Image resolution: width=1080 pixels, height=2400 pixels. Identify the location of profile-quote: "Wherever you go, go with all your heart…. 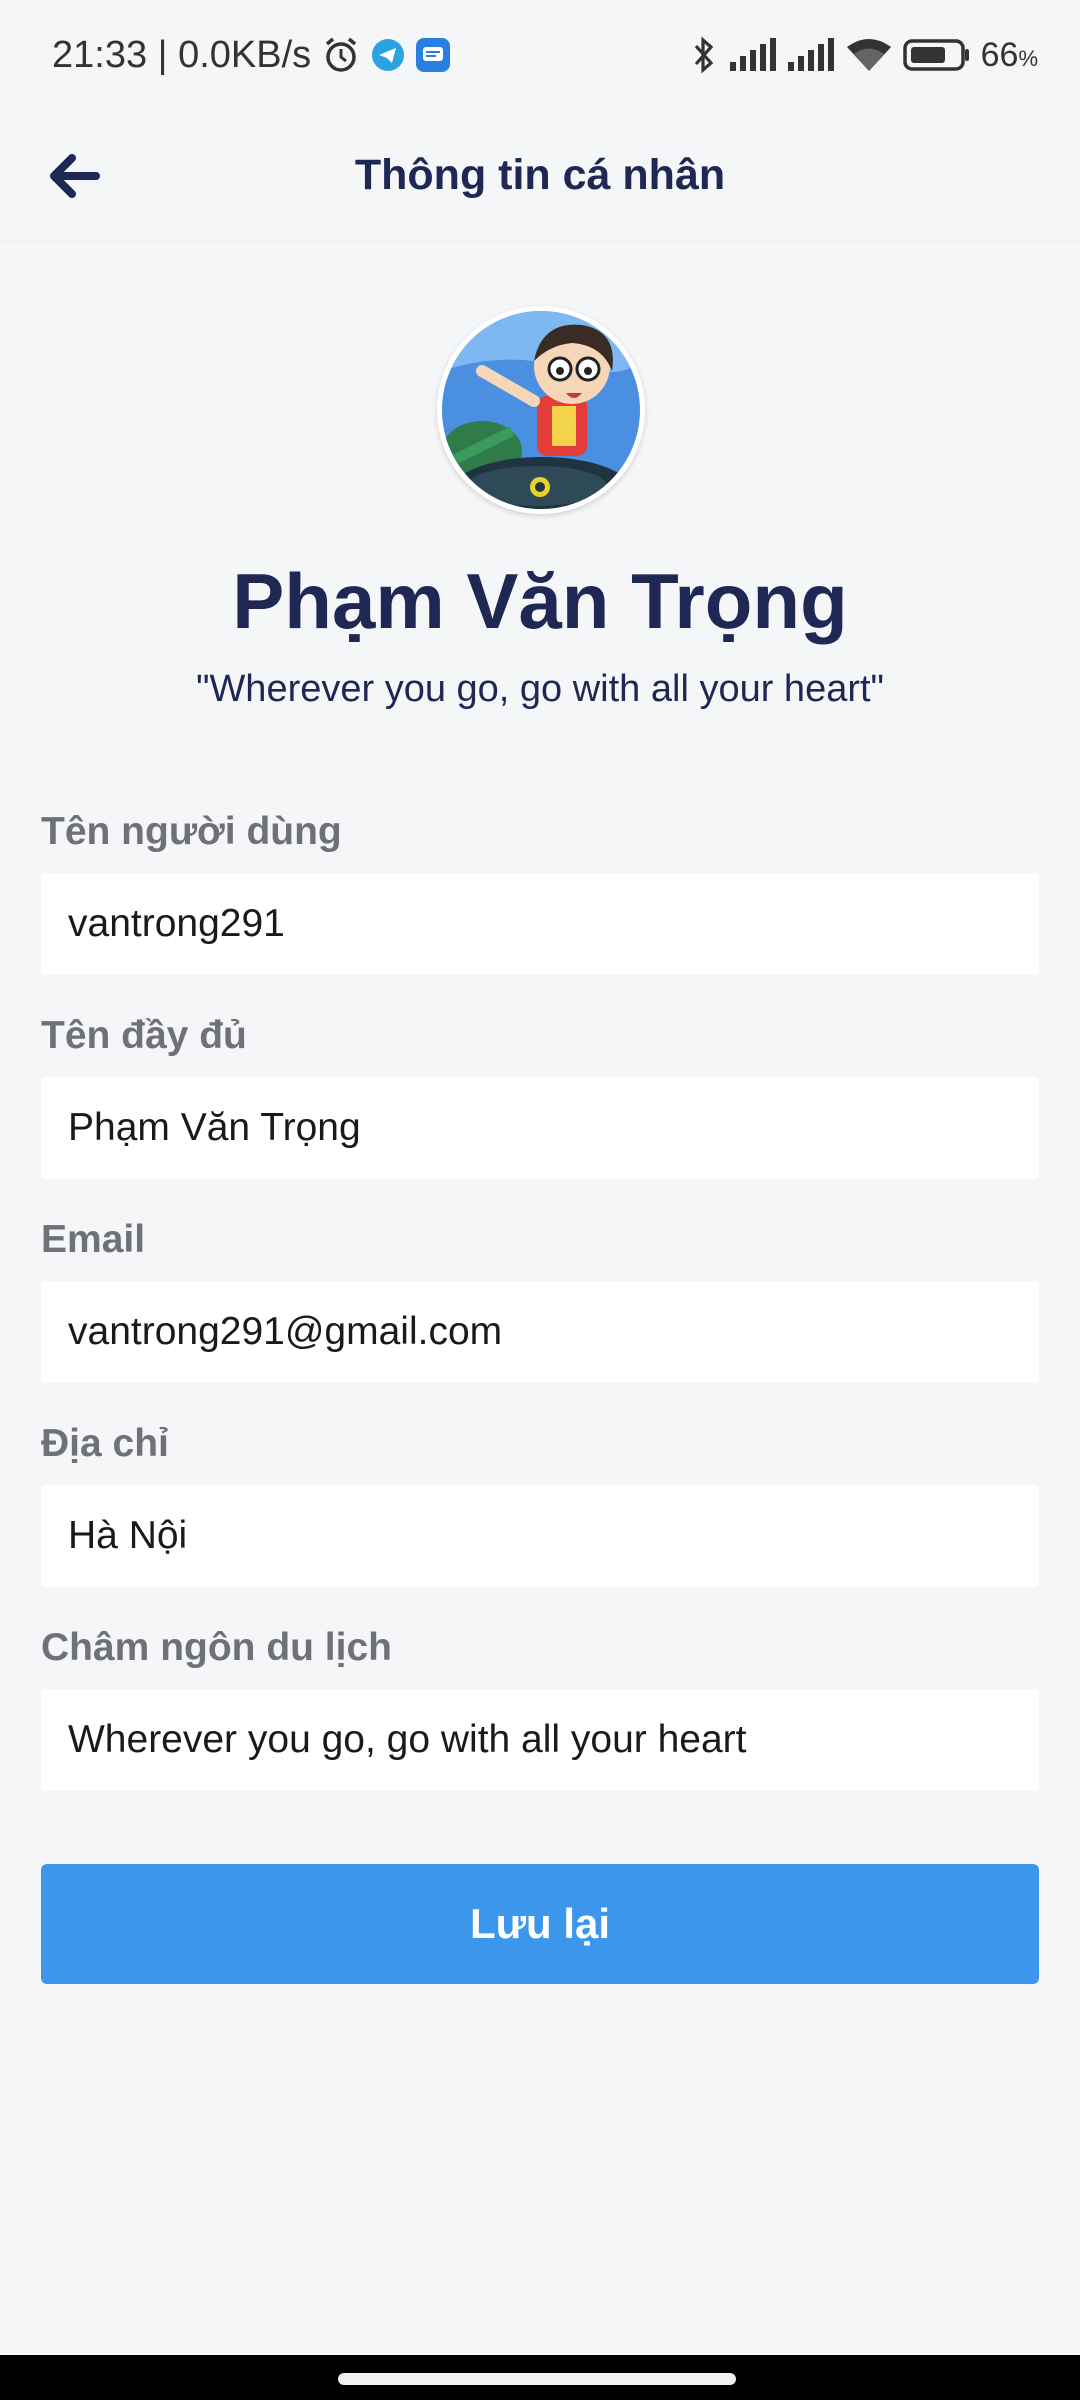
(540, 689).